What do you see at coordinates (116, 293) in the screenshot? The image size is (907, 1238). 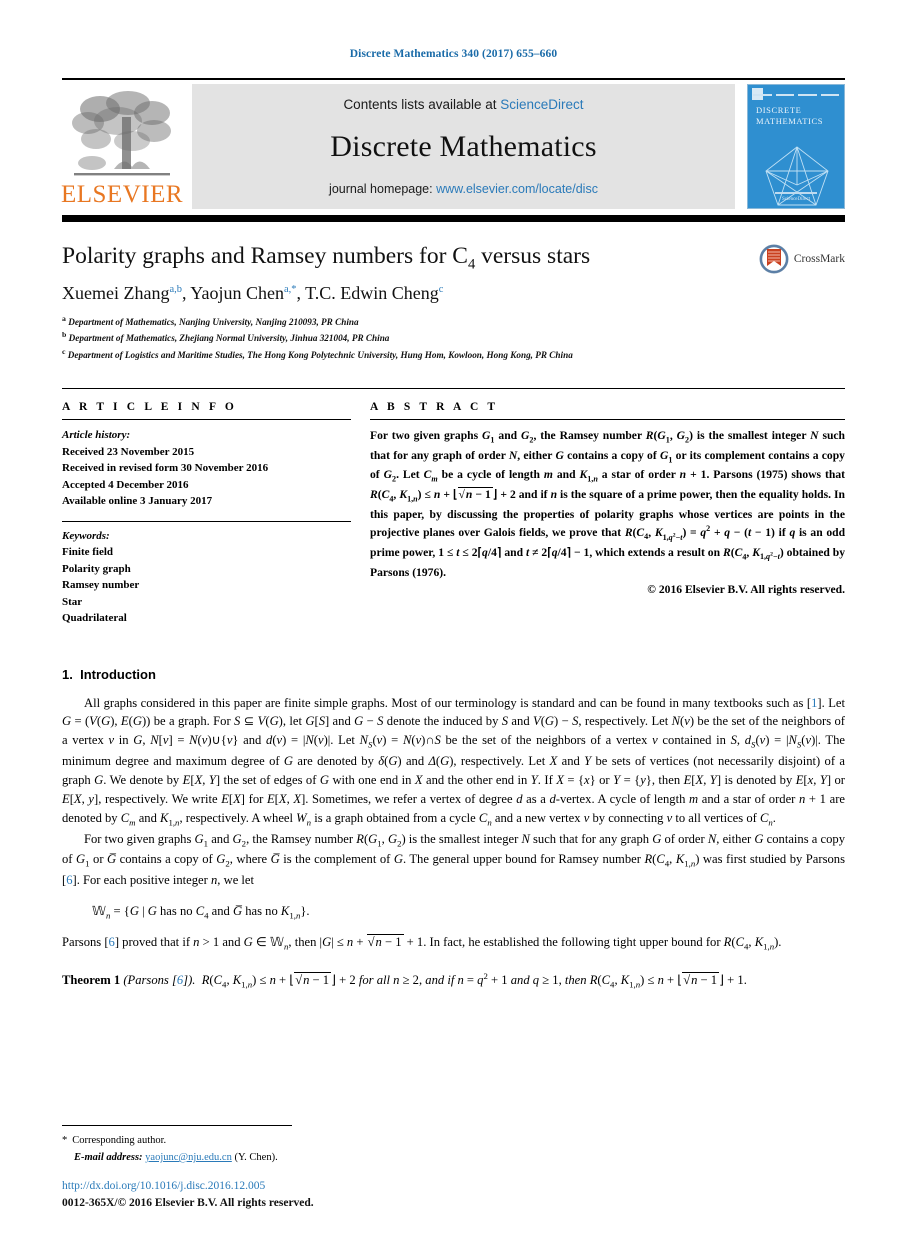 I see `author-1-name: Xuemei Zhang` at bounding box center [116, 293].